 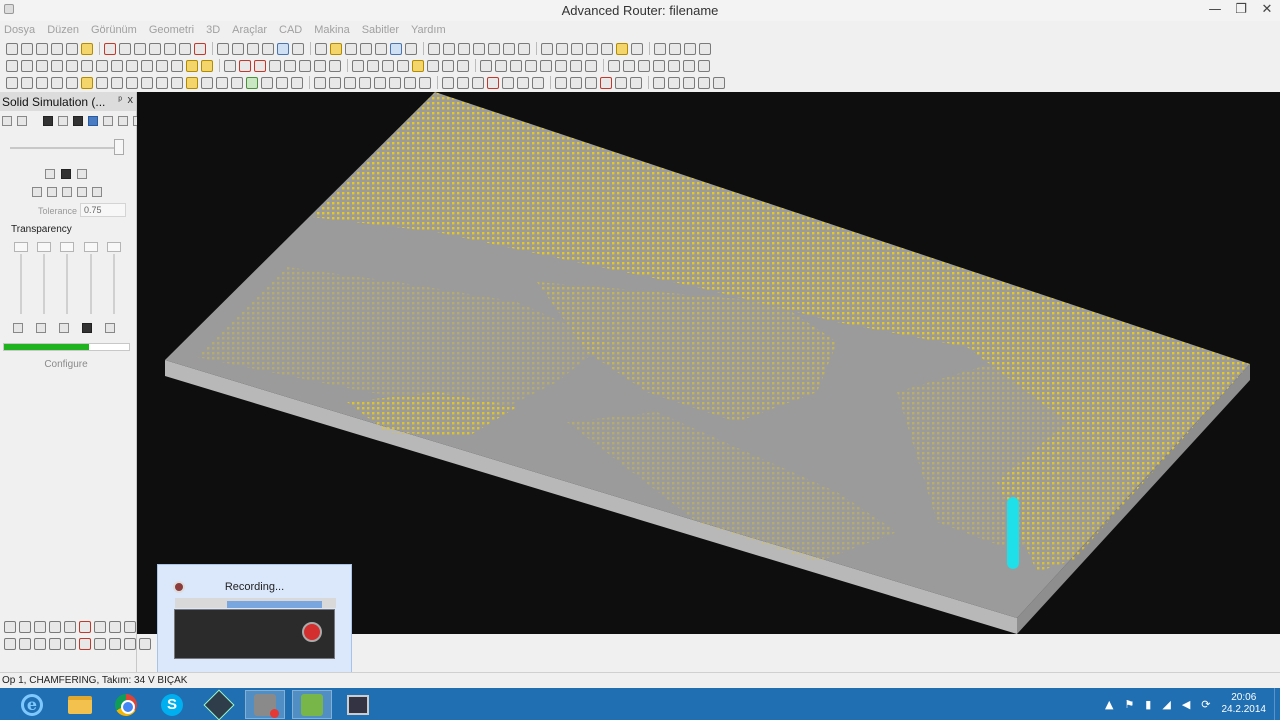 I want to click on menu-cad: CAD, so click(x=290, y=30).